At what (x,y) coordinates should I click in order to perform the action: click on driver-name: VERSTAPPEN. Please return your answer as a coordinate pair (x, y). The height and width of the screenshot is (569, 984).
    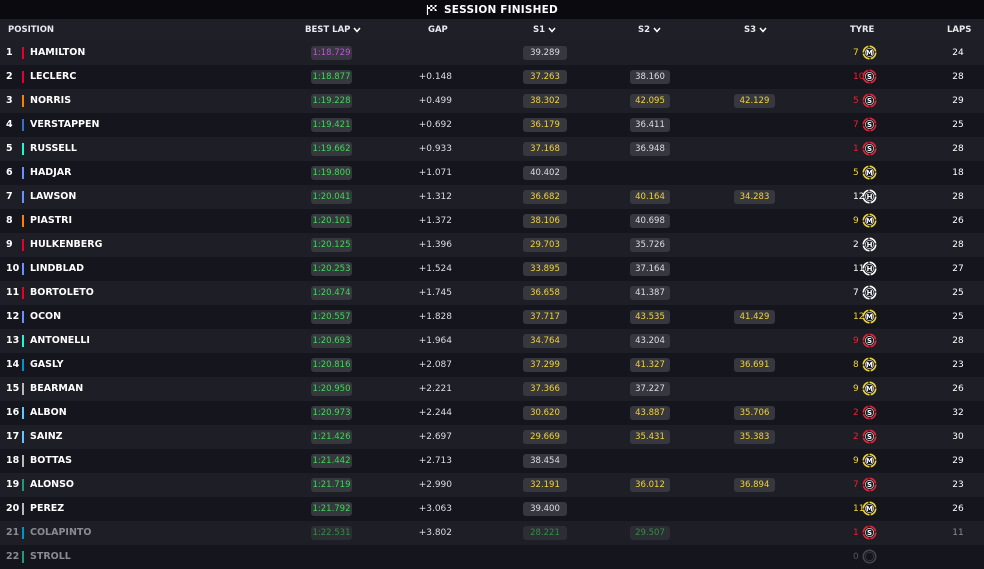
    Looking at the image, I should click on (65, 124).